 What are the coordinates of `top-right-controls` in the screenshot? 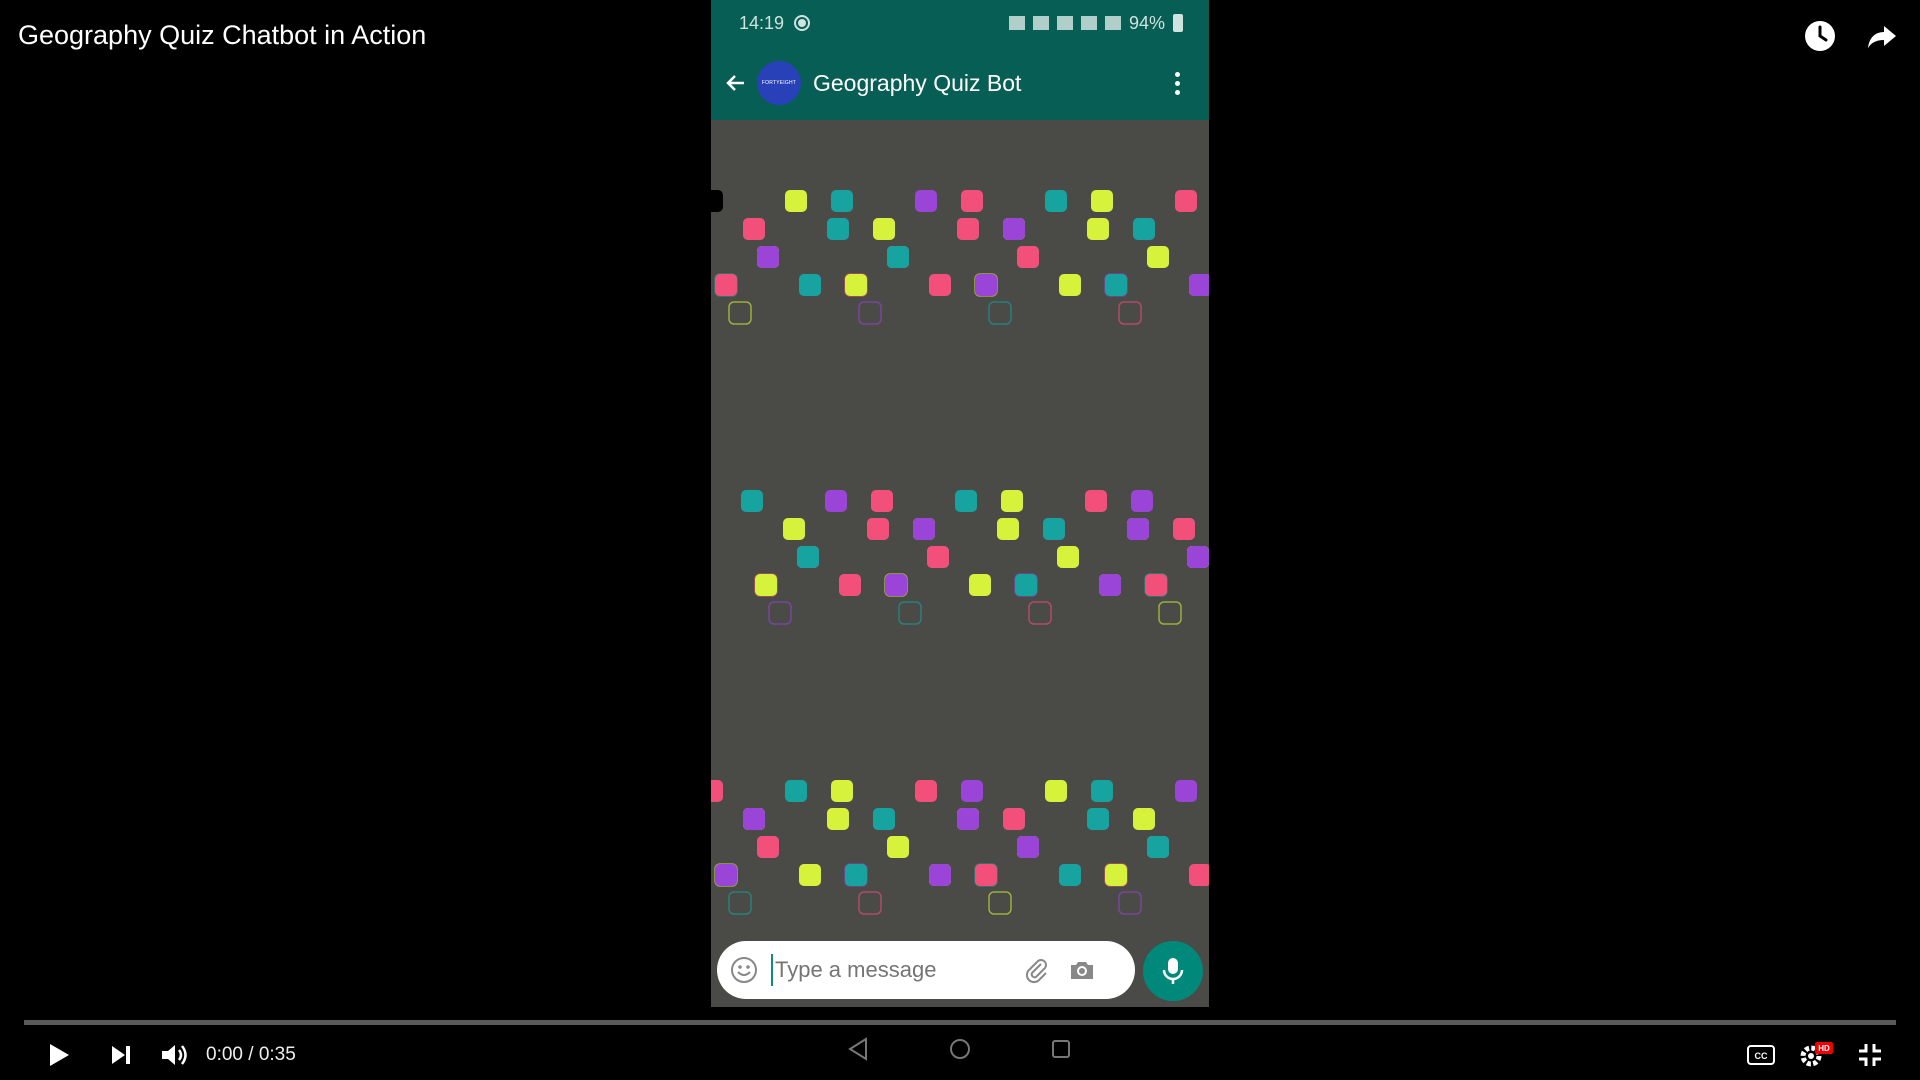 It's located at (1851, 36).